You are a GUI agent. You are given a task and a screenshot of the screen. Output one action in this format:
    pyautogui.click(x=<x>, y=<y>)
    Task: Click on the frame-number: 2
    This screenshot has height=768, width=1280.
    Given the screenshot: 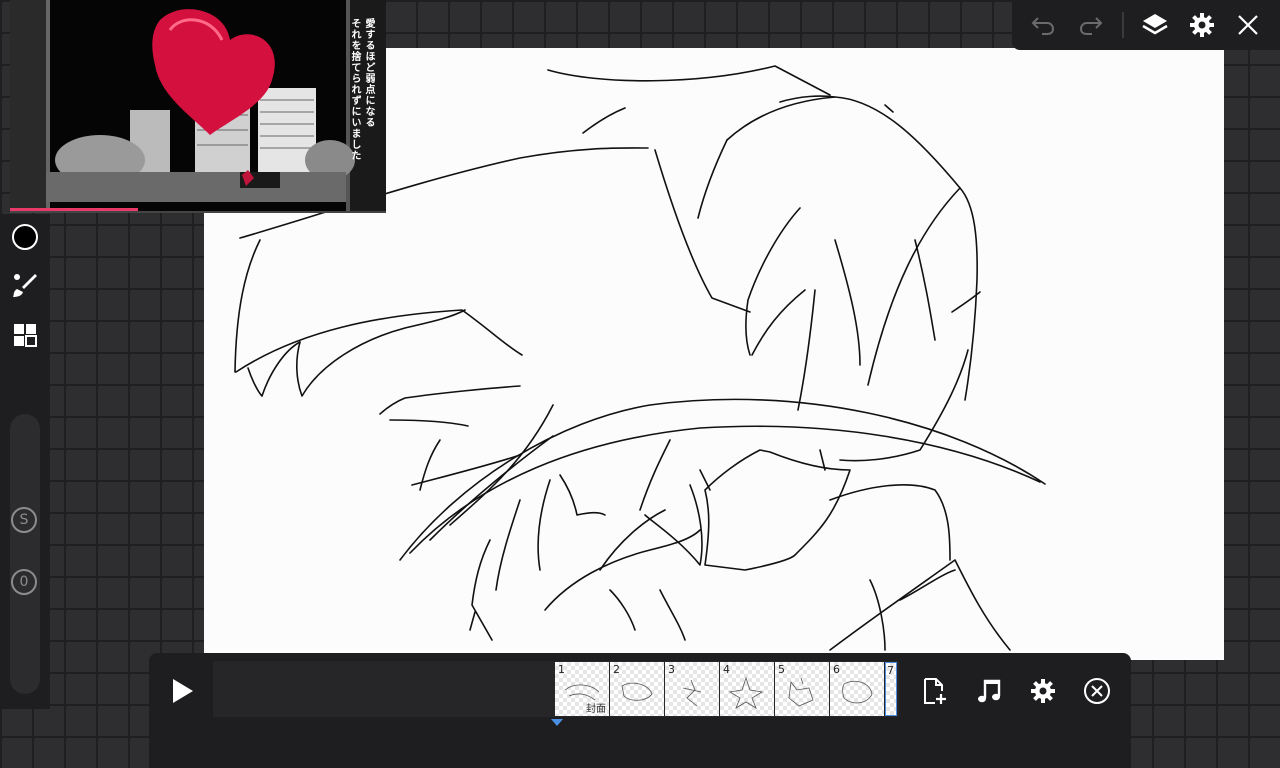 What is the action you would take?
    pyautogui.click(x=616, y=669)
    